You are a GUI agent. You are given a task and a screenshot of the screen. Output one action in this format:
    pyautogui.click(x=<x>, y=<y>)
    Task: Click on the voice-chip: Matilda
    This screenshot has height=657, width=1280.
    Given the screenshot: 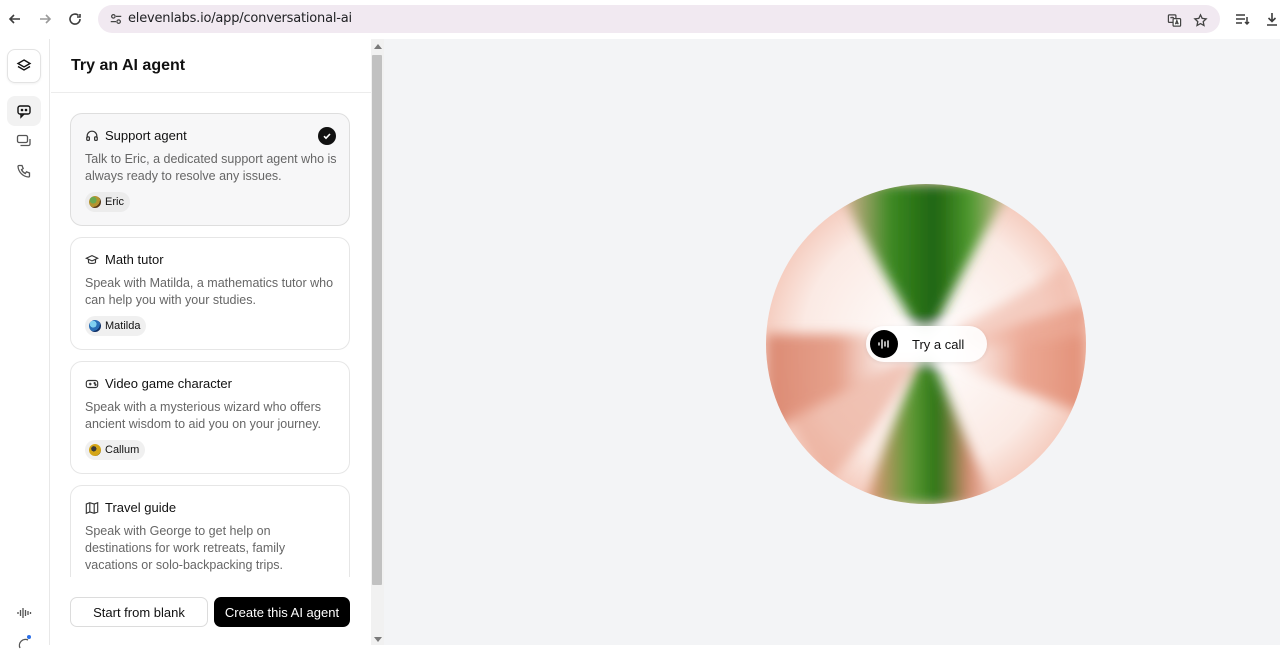 What is the action you would take?
    pyautogui.click(x=116, y=326)
    